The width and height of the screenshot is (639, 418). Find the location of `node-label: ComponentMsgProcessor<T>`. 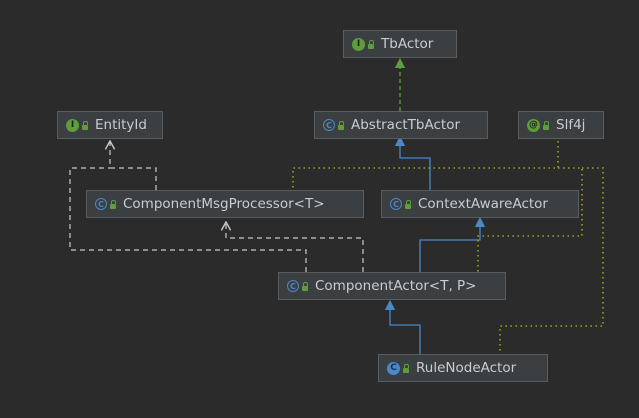

node-label: ComponentMsgProcessor<T> is located at coordinates (224, 204).